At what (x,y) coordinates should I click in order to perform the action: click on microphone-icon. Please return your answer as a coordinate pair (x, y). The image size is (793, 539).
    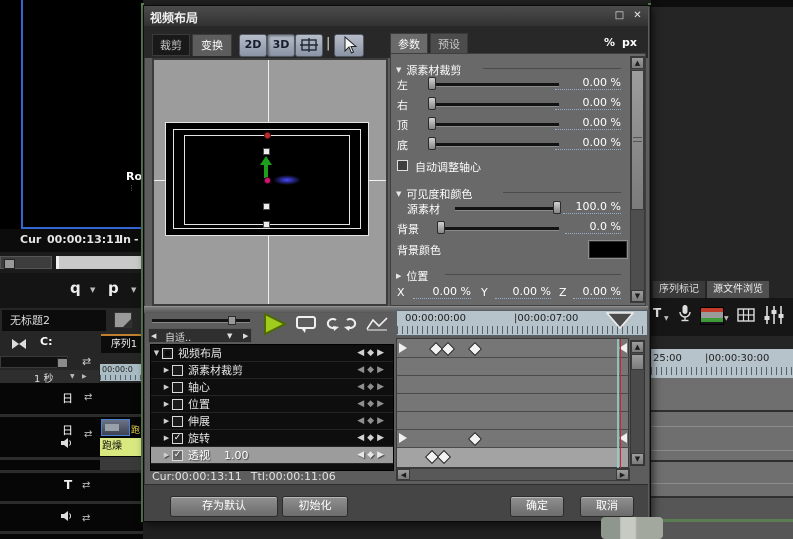
    Looking at the image, I should click on (685, 314).